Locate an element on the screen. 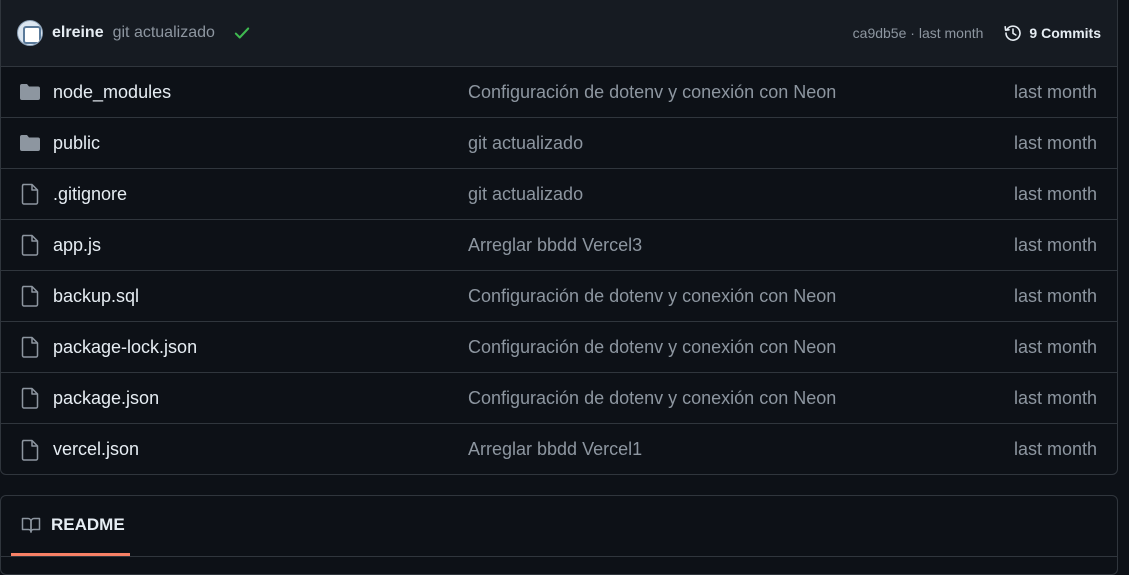 This screenshot has height=575, width=1129. file-name-link: vercel.json is located at coordinates (96, 449).